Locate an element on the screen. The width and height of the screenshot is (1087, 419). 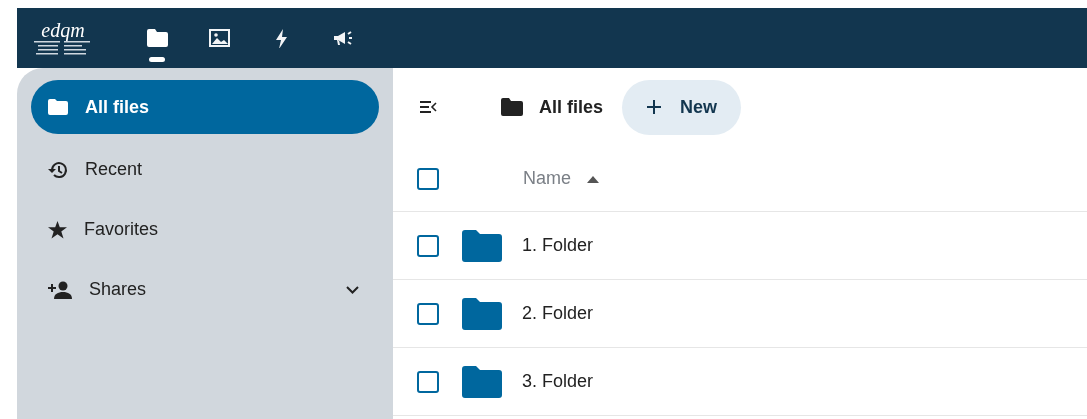
sidebar-item: Recent is located at coordinates (205, 169).